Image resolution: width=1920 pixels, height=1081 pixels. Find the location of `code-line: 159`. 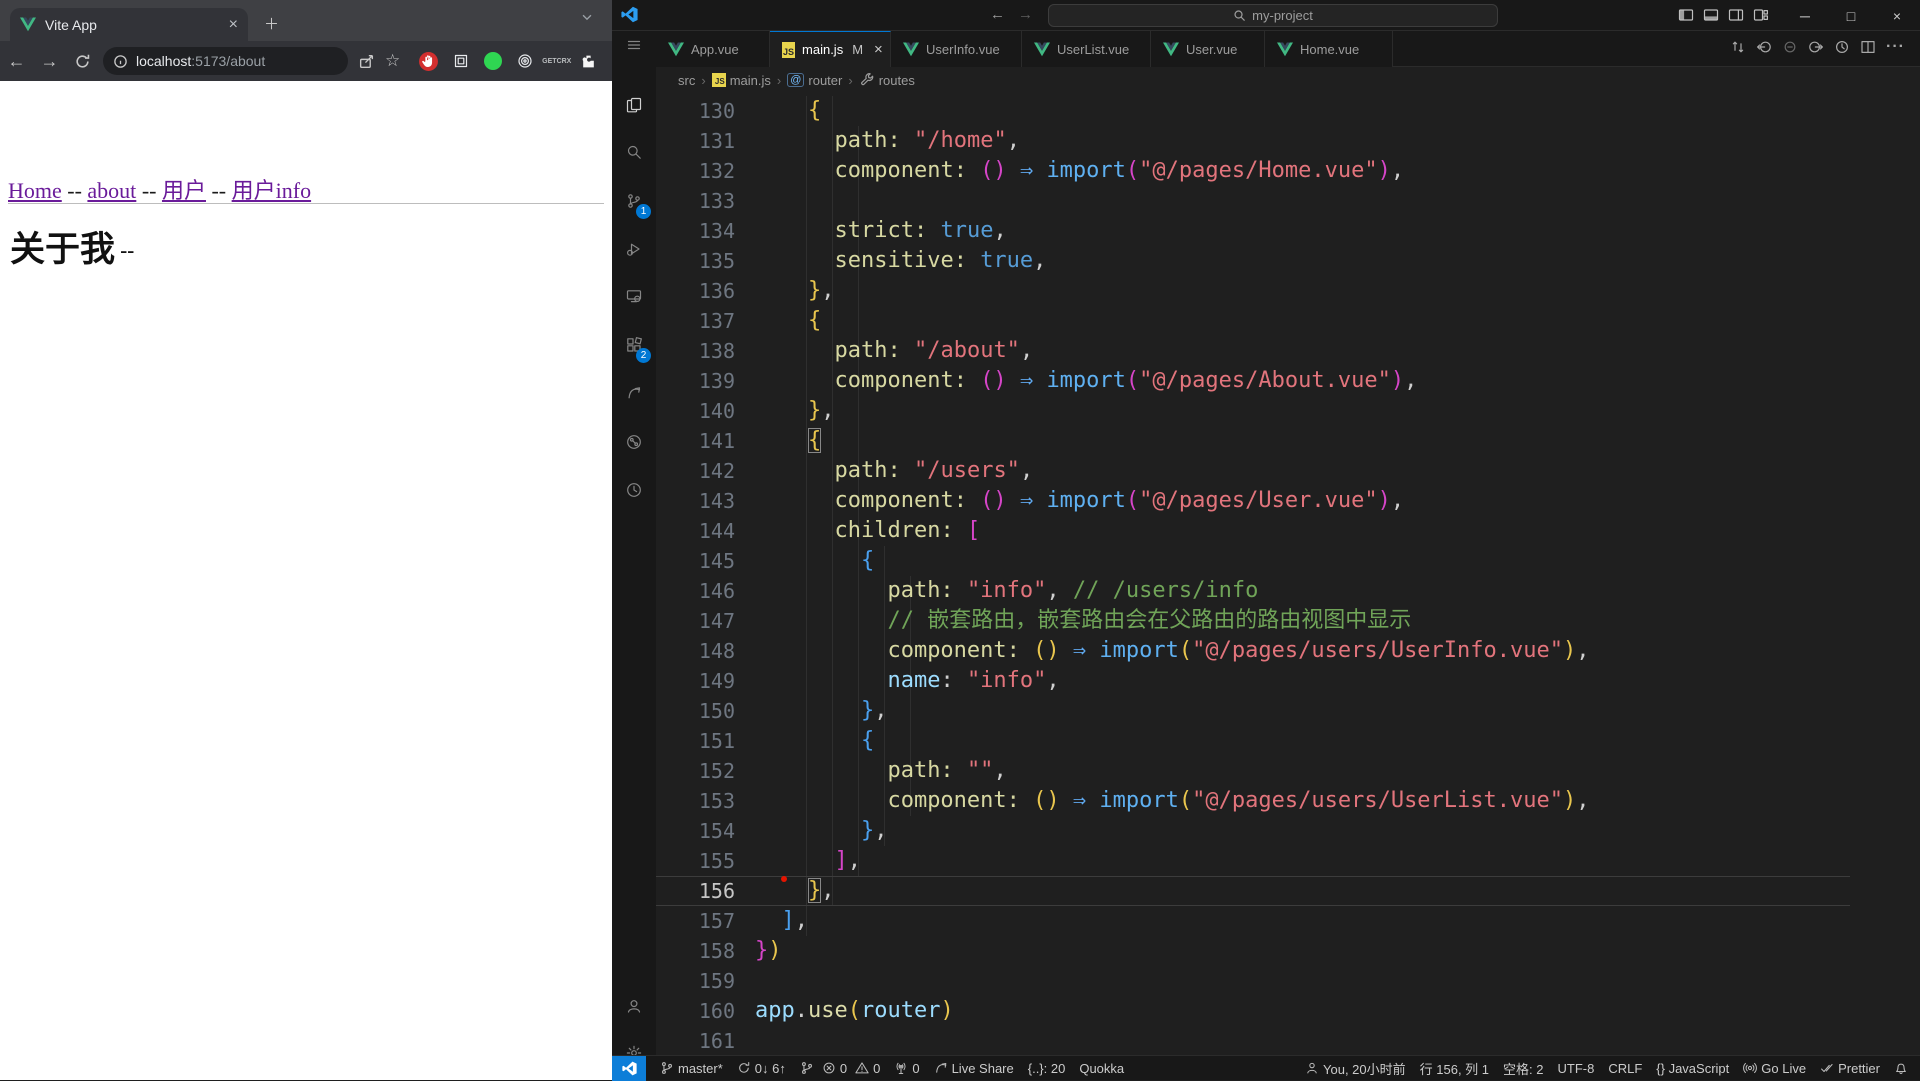

code-line: 159 is located at coordinates (1253, 981).